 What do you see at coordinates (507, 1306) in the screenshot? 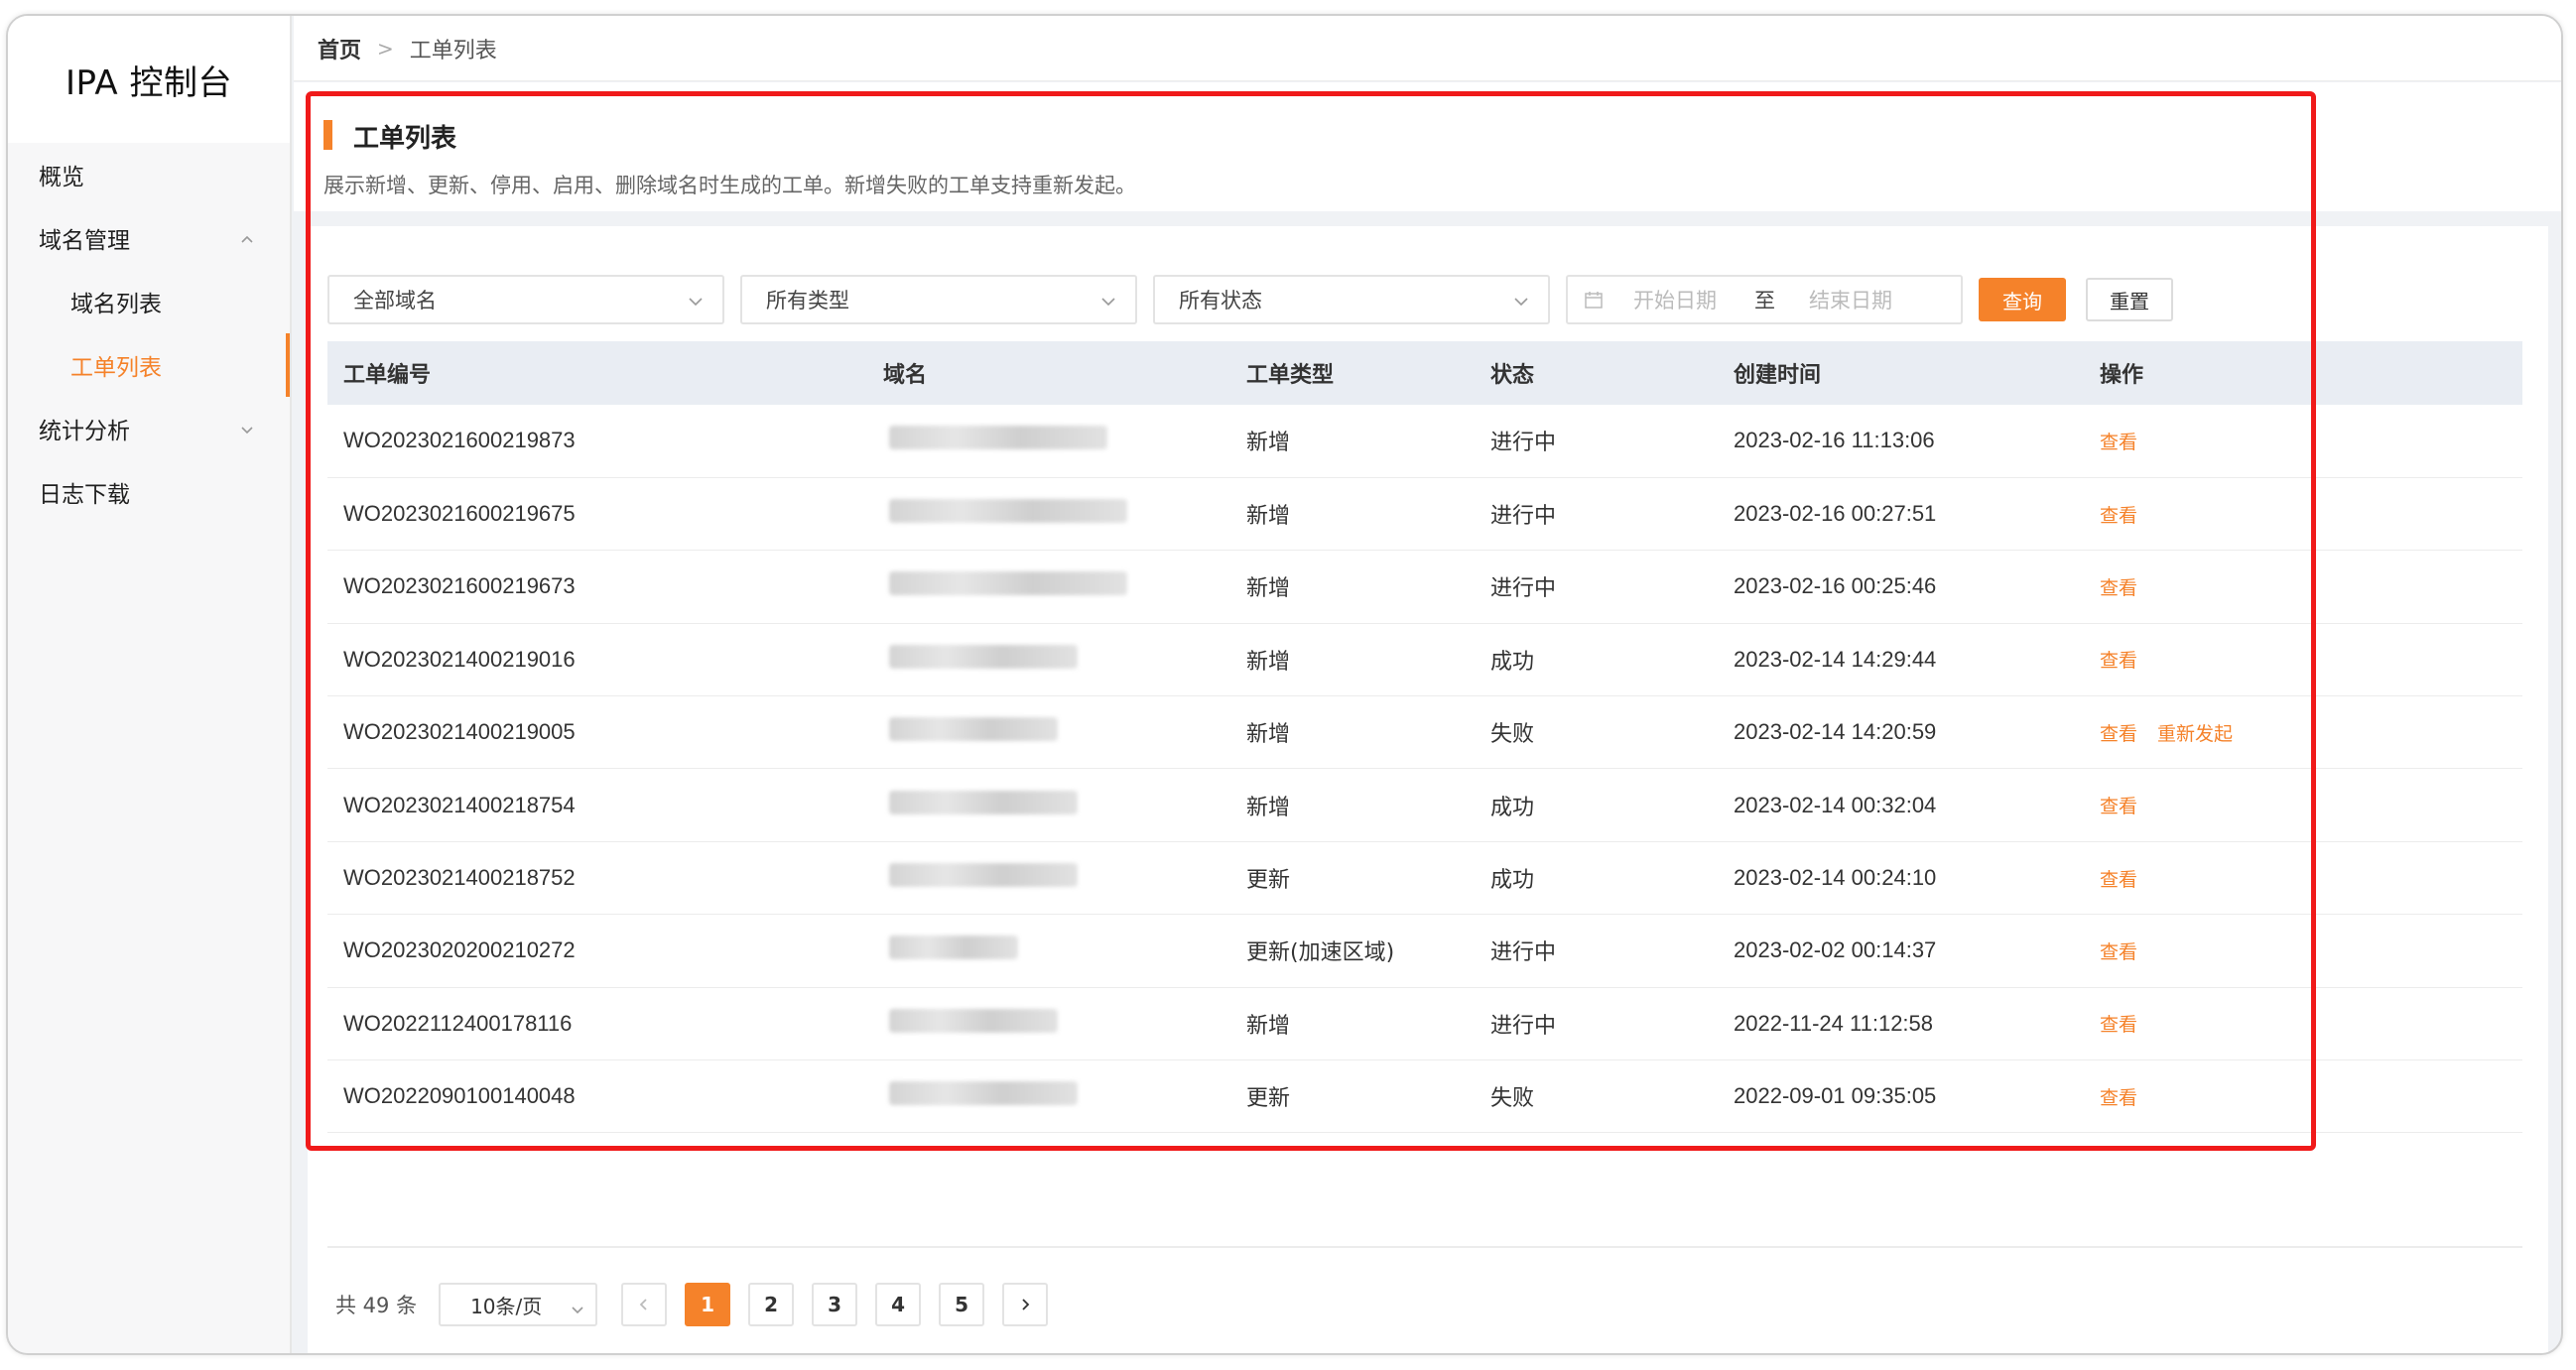
I see `page-size-value: 10条/页` at bounding box center [507, 1306].